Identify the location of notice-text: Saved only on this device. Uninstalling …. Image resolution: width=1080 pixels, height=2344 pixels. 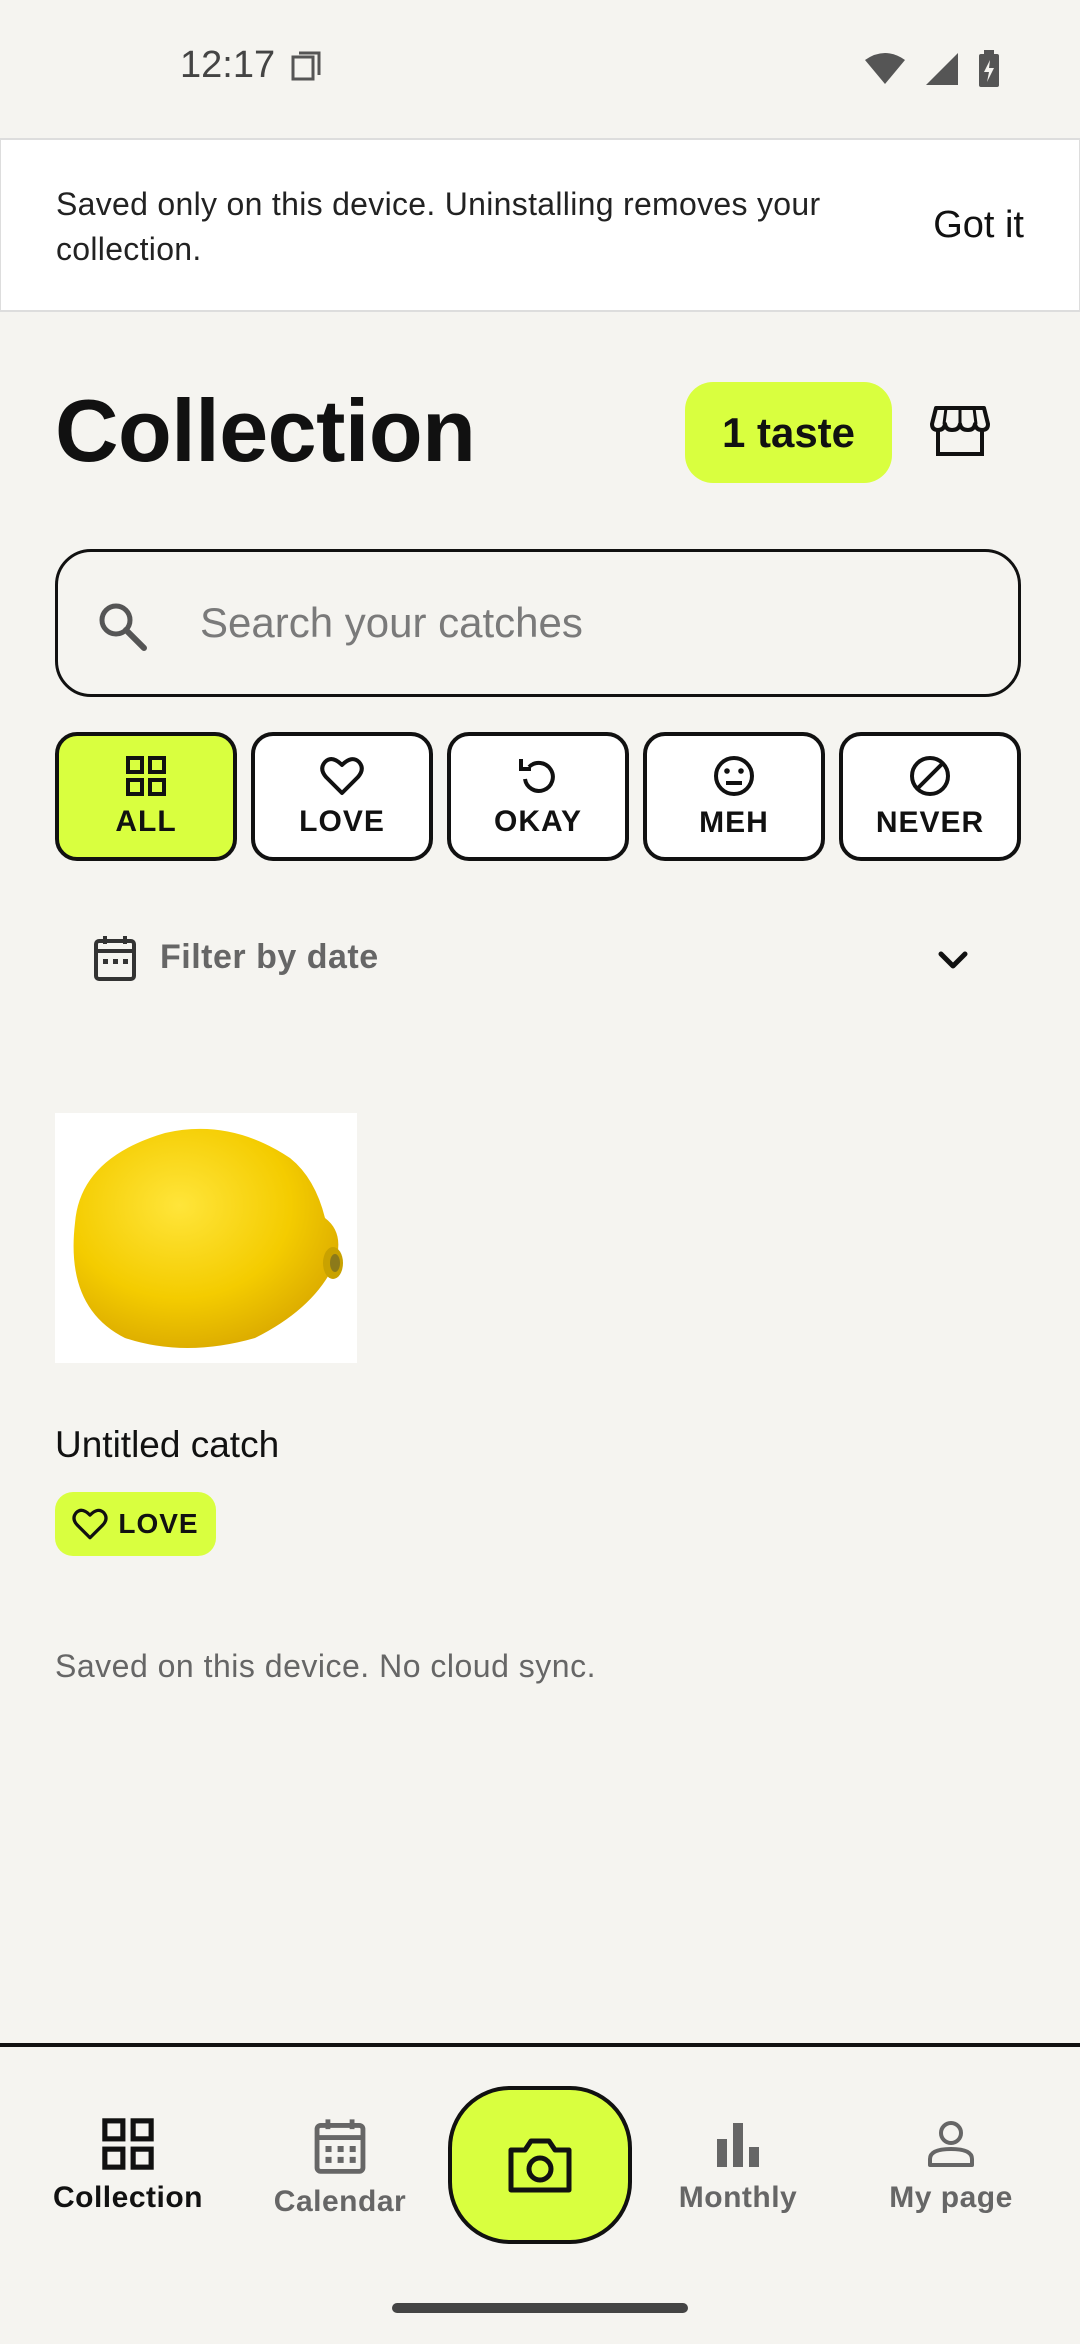
(438, 226).